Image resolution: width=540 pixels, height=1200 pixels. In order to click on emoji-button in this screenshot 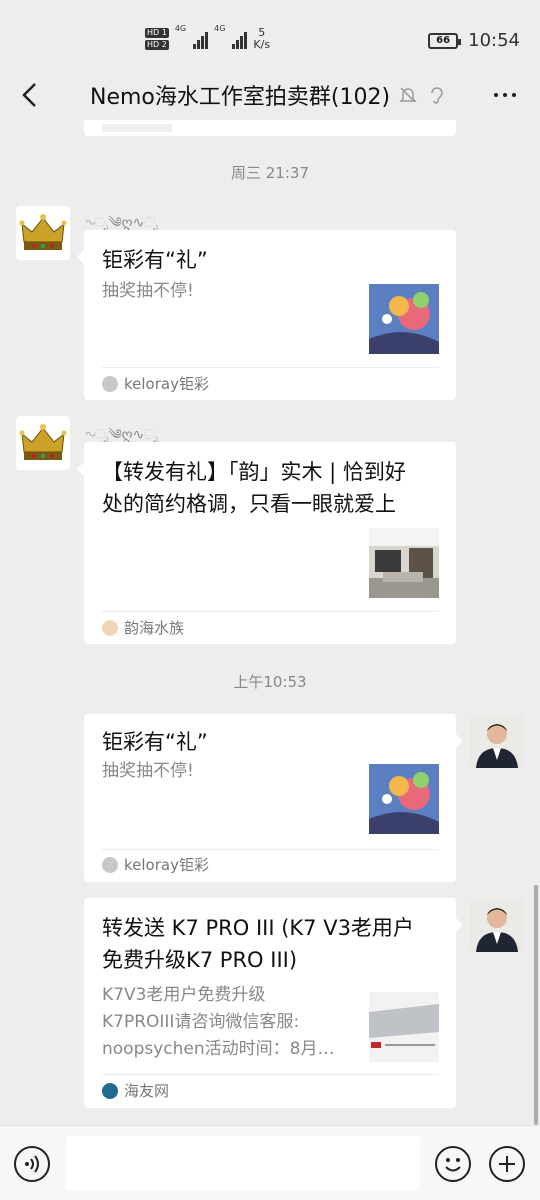, I will do `click(453, 1164)`.